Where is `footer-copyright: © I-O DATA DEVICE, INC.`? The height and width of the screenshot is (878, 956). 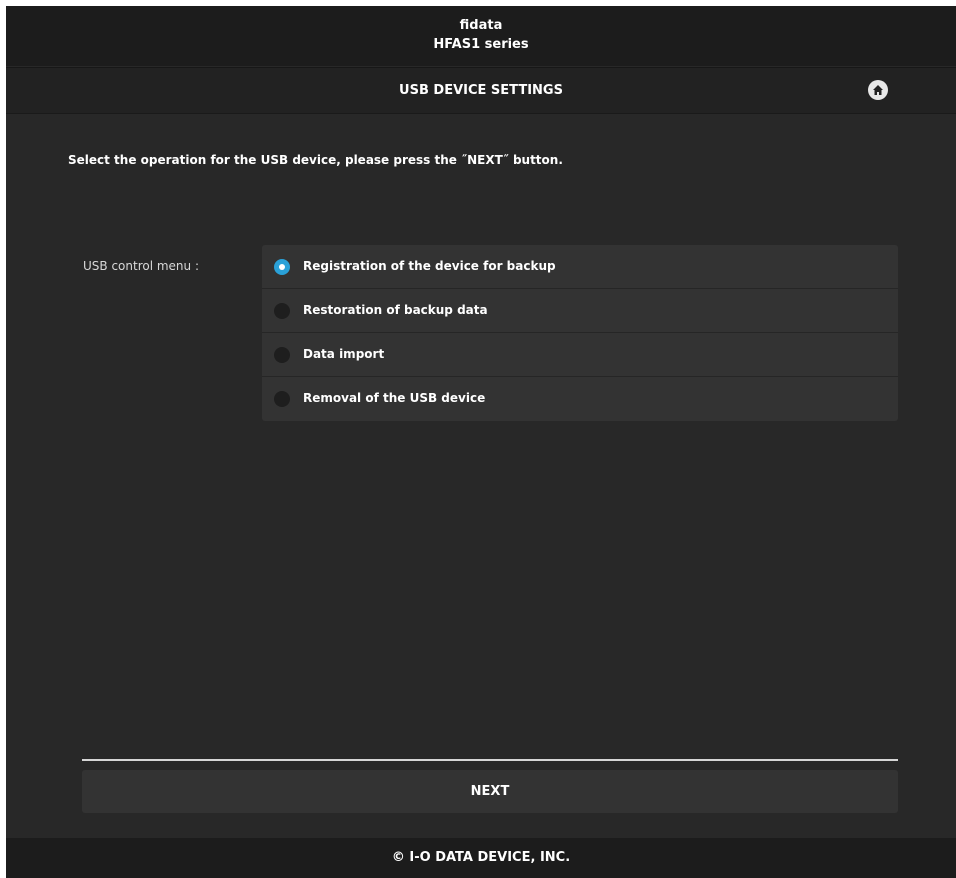
footer-copyright: © I-O DATA DEVICE, INC. is located at coordinates (481, 858).